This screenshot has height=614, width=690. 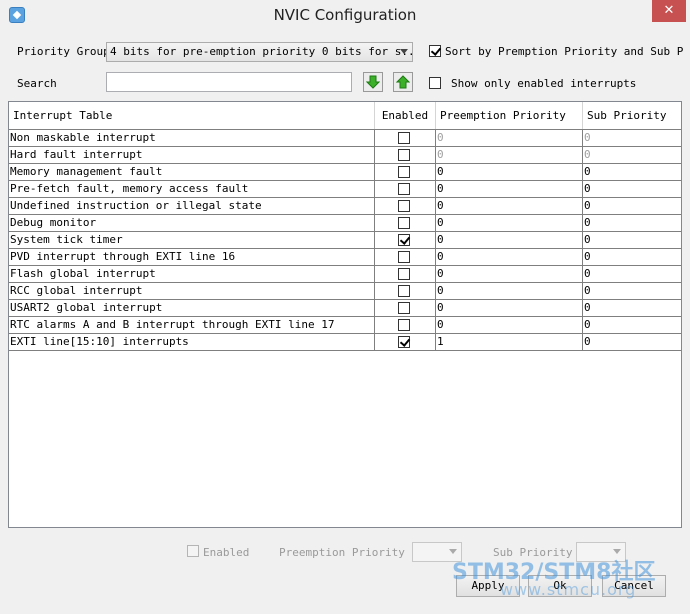 I want to click on table-row: RCC global interrupt 0 0, so click(x=345, y=291).